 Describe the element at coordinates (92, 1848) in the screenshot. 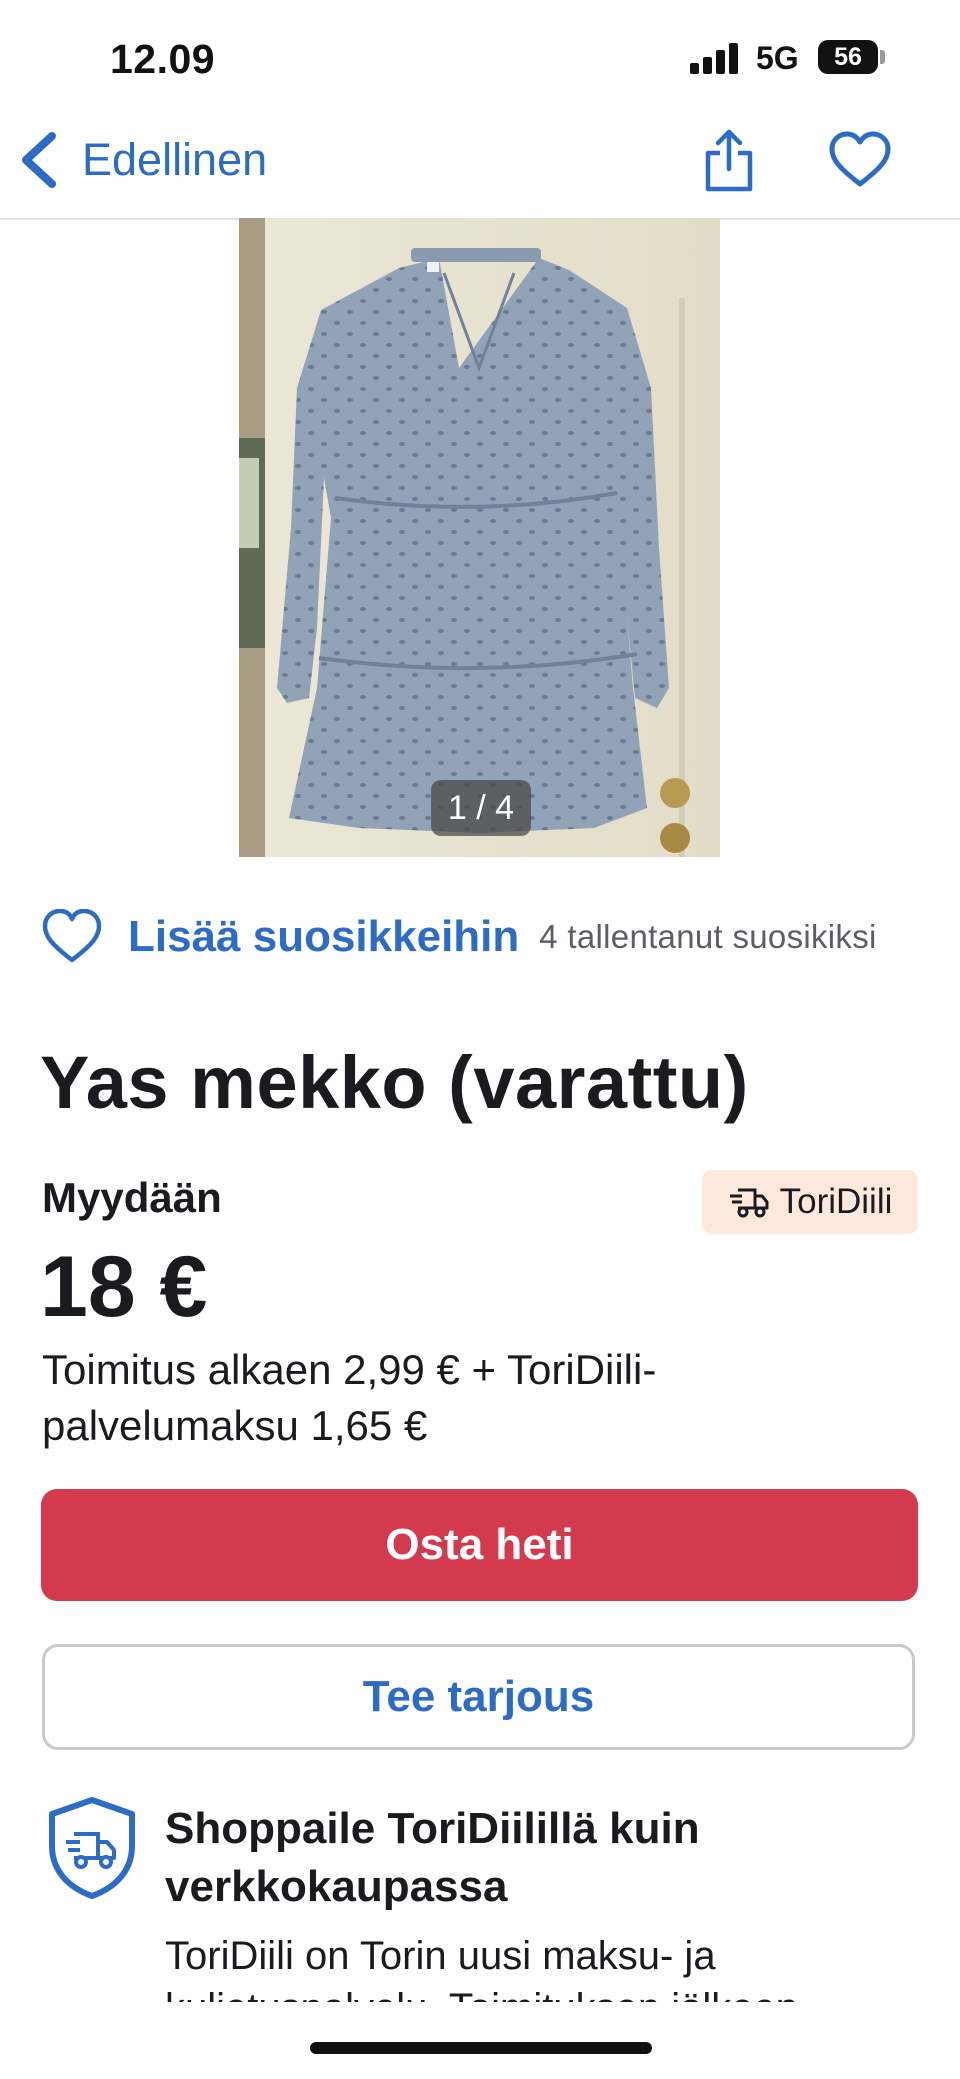

I see `shield-truck-icon` at that location.